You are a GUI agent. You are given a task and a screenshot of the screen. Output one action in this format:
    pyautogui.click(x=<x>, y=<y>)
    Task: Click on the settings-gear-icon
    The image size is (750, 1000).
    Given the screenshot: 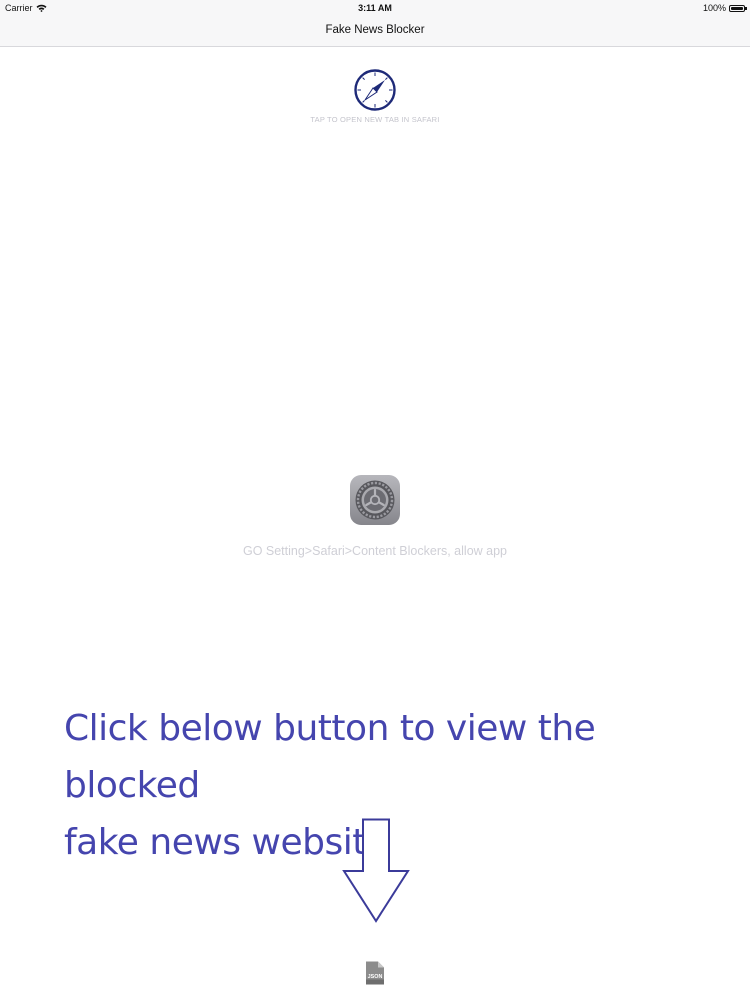 What is the action you would take?
    pyautogui.click(x=375, y=500)
    